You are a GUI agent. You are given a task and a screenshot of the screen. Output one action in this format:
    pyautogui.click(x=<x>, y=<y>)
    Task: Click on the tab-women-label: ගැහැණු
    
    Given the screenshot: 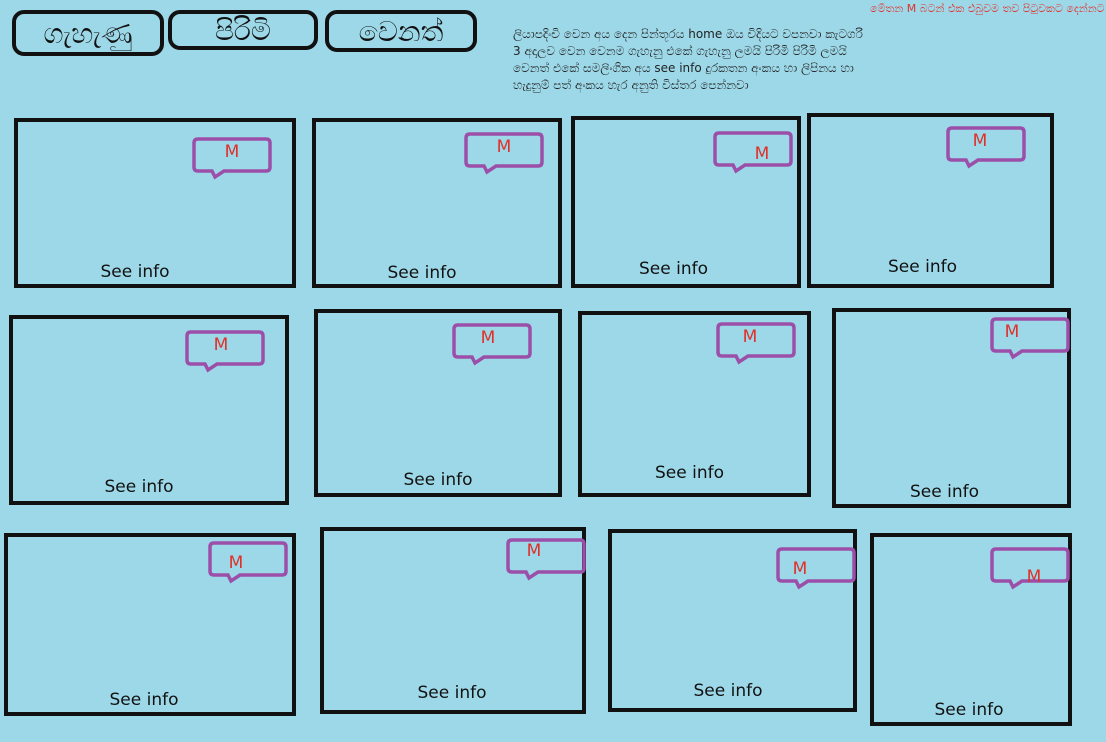 What is the action you would take?
    pyautogui.click(x=88, y=33)
    